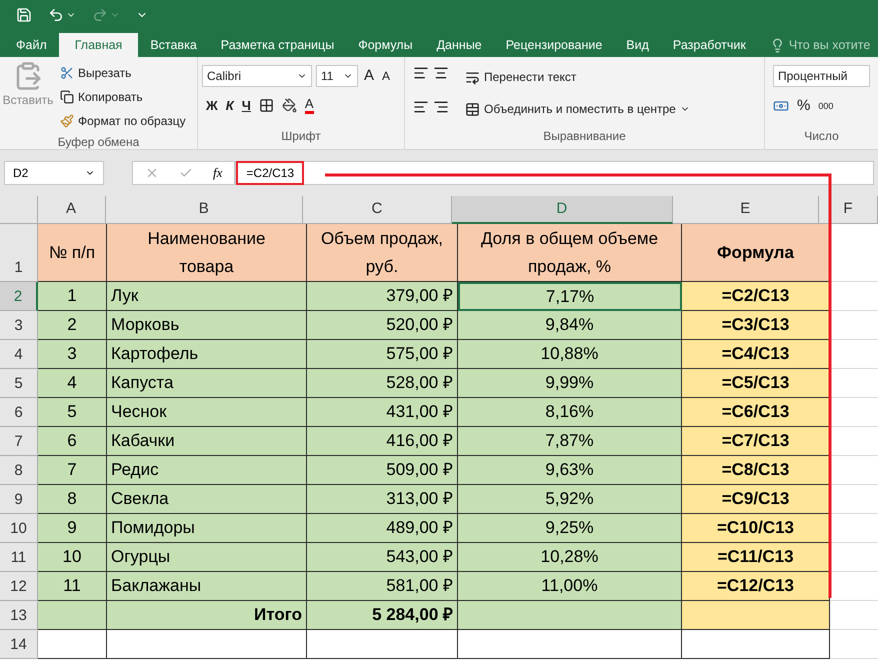  What do you see at coordinates (301, 136) in the screenshot?
I see `group-label: Шрифт` at bounding box center [301, 136].